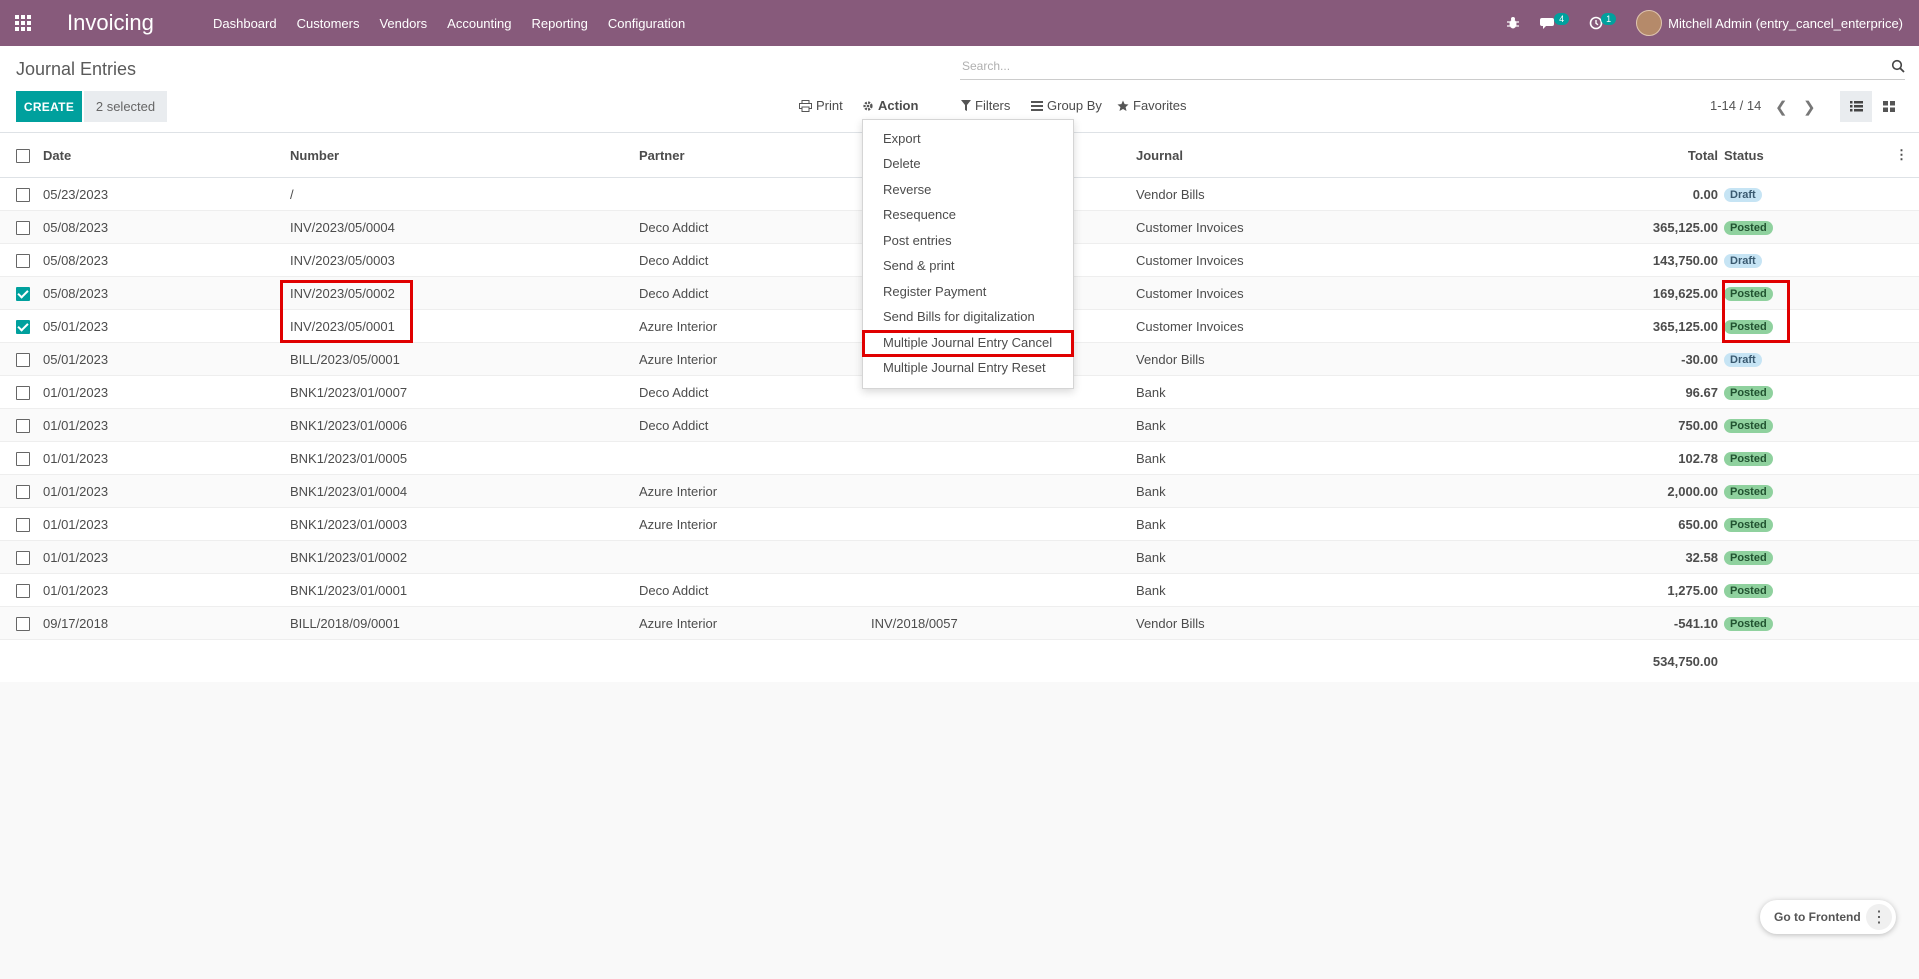 The height and width of the screenshot is (979, 1919). I want to click on menu-item-send-bills-digitalization: Send Bills for digitalization, so click(968, 316).